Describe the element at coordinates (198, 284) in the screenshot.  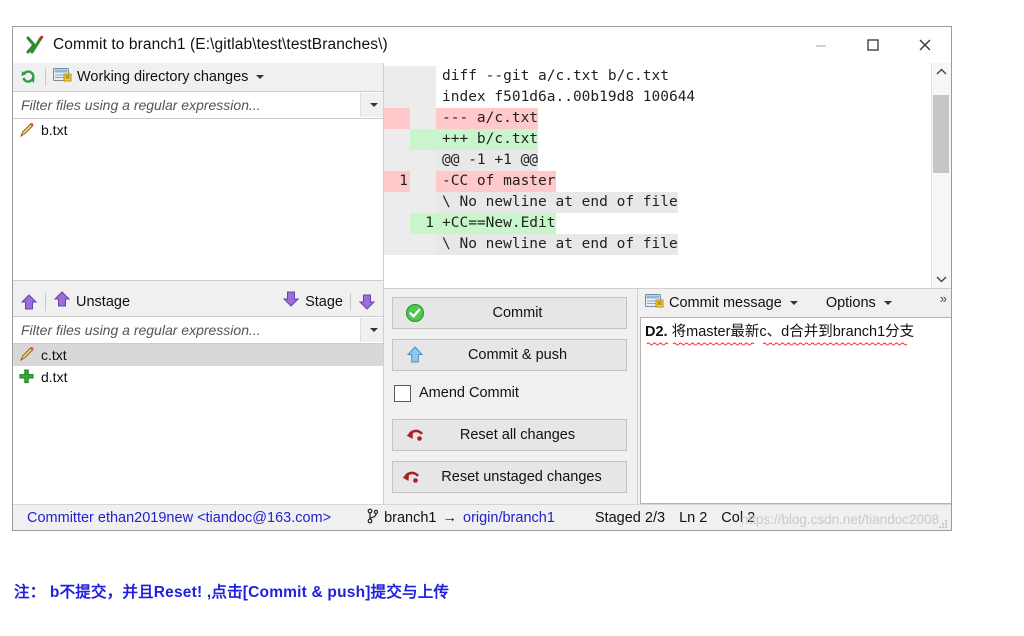
I see `panel-splitter` at that location.